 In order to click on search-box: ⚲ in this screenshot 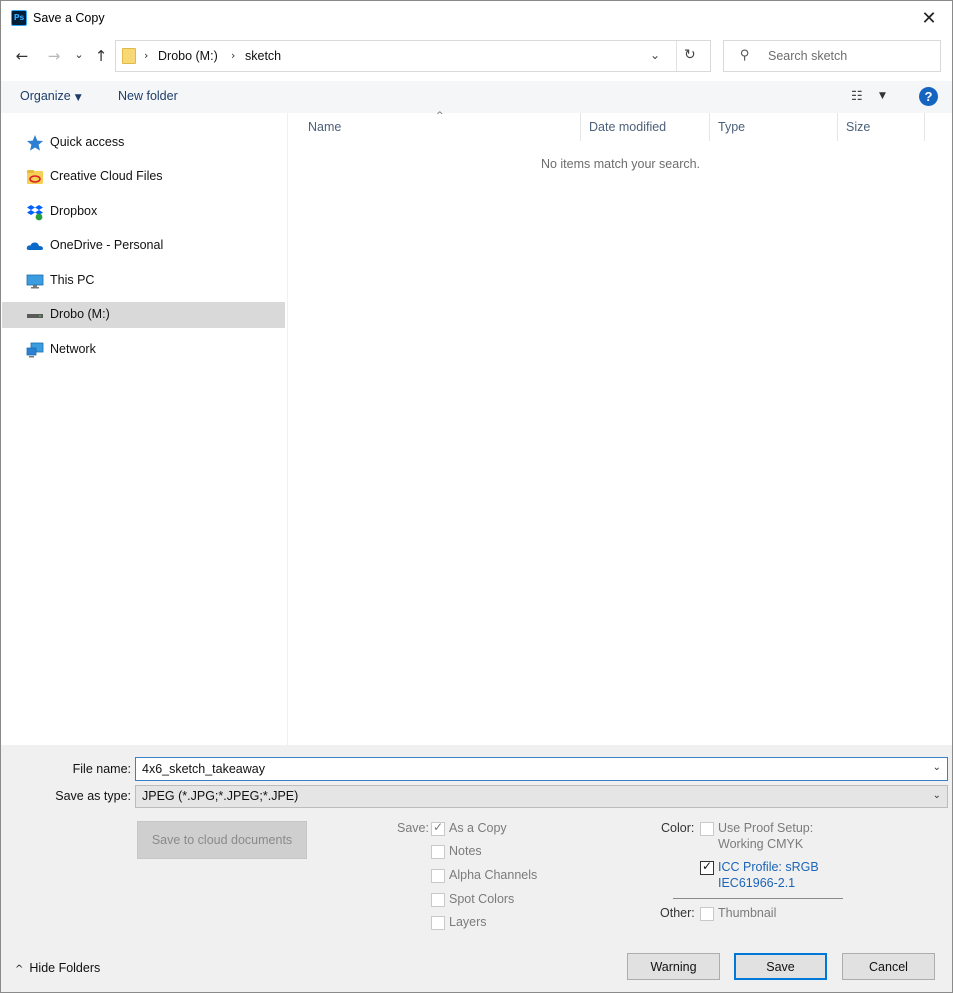, I will do `click(832, 56)`.